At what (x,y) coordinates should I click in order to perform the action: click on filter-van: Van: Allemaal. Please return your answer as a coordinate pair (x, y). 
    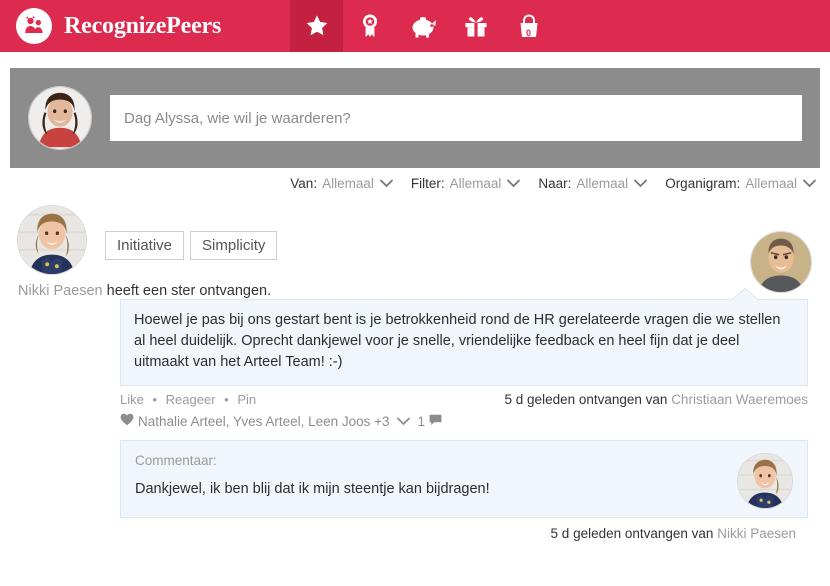
    Looking at the image, I should click on (341, 183).